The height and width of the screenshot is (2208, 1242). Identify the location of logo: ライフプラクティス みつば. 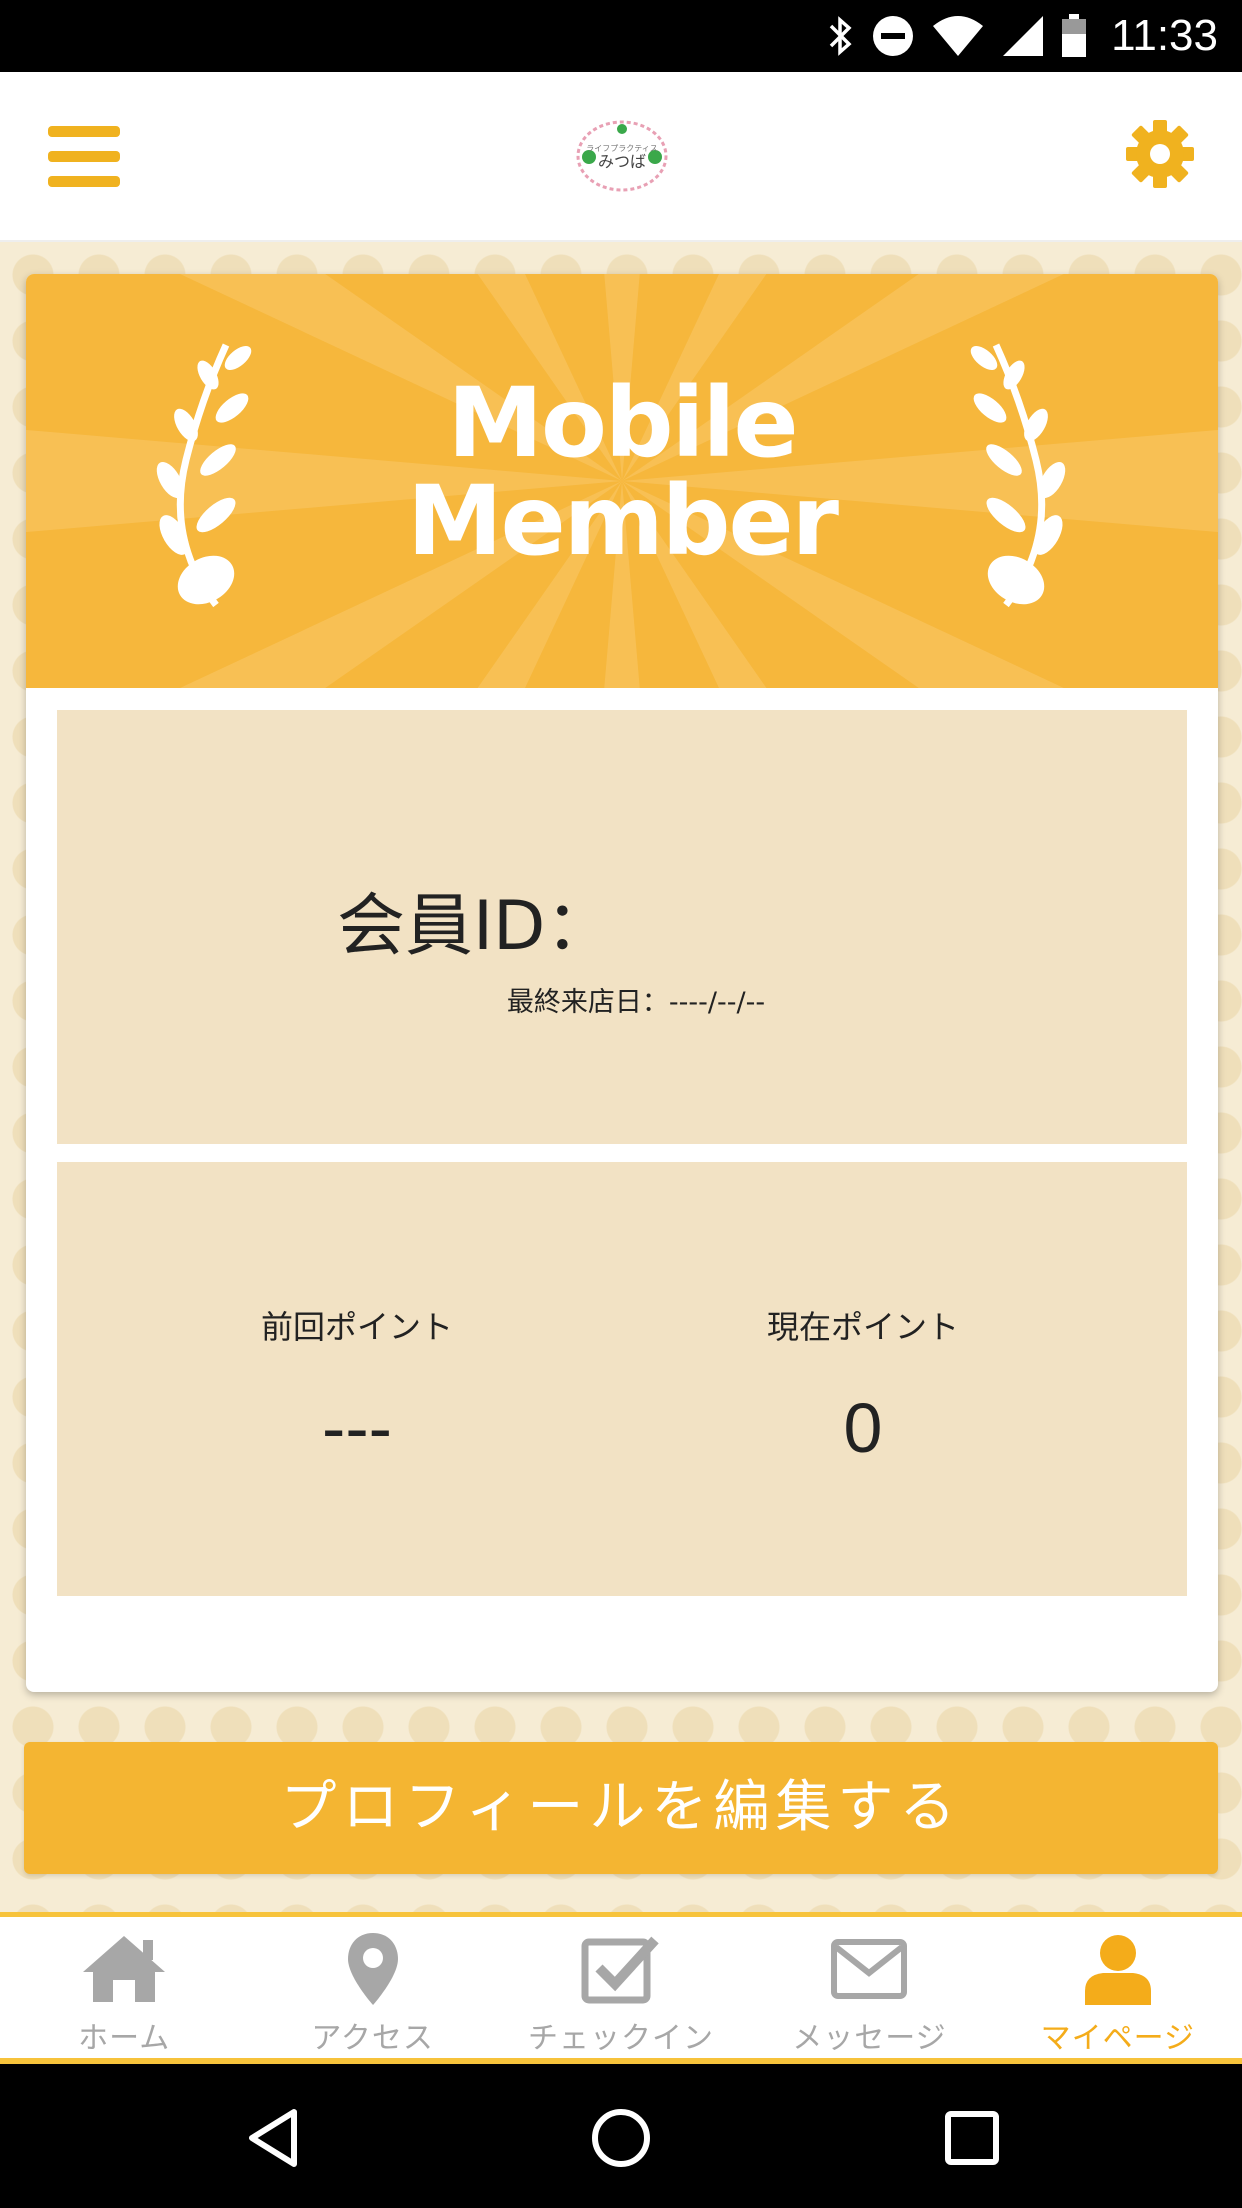
(622, 156).